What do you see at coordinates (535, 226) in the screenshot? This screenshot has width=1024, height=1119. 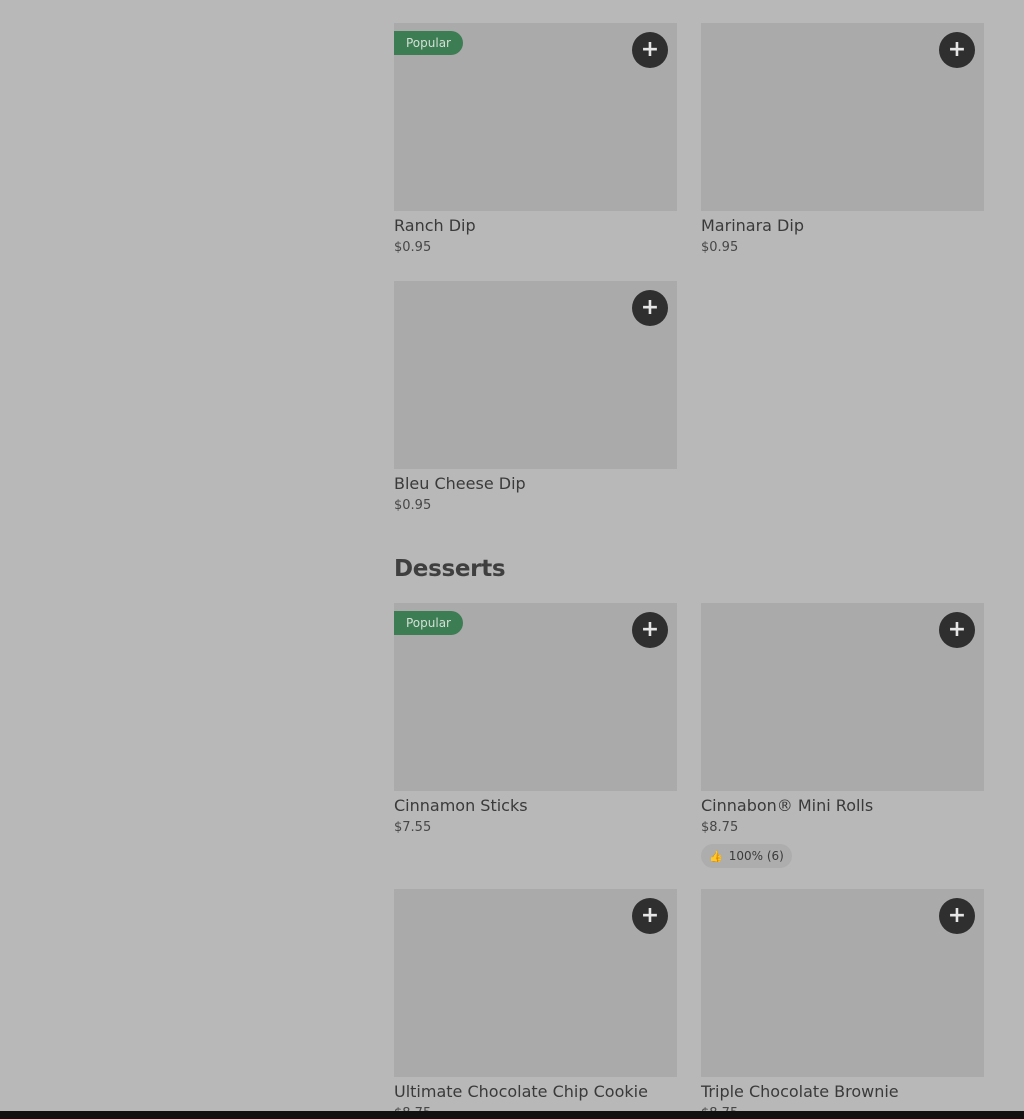 I see `item-name: Ranch Dip` at bounding box center [535, 226].